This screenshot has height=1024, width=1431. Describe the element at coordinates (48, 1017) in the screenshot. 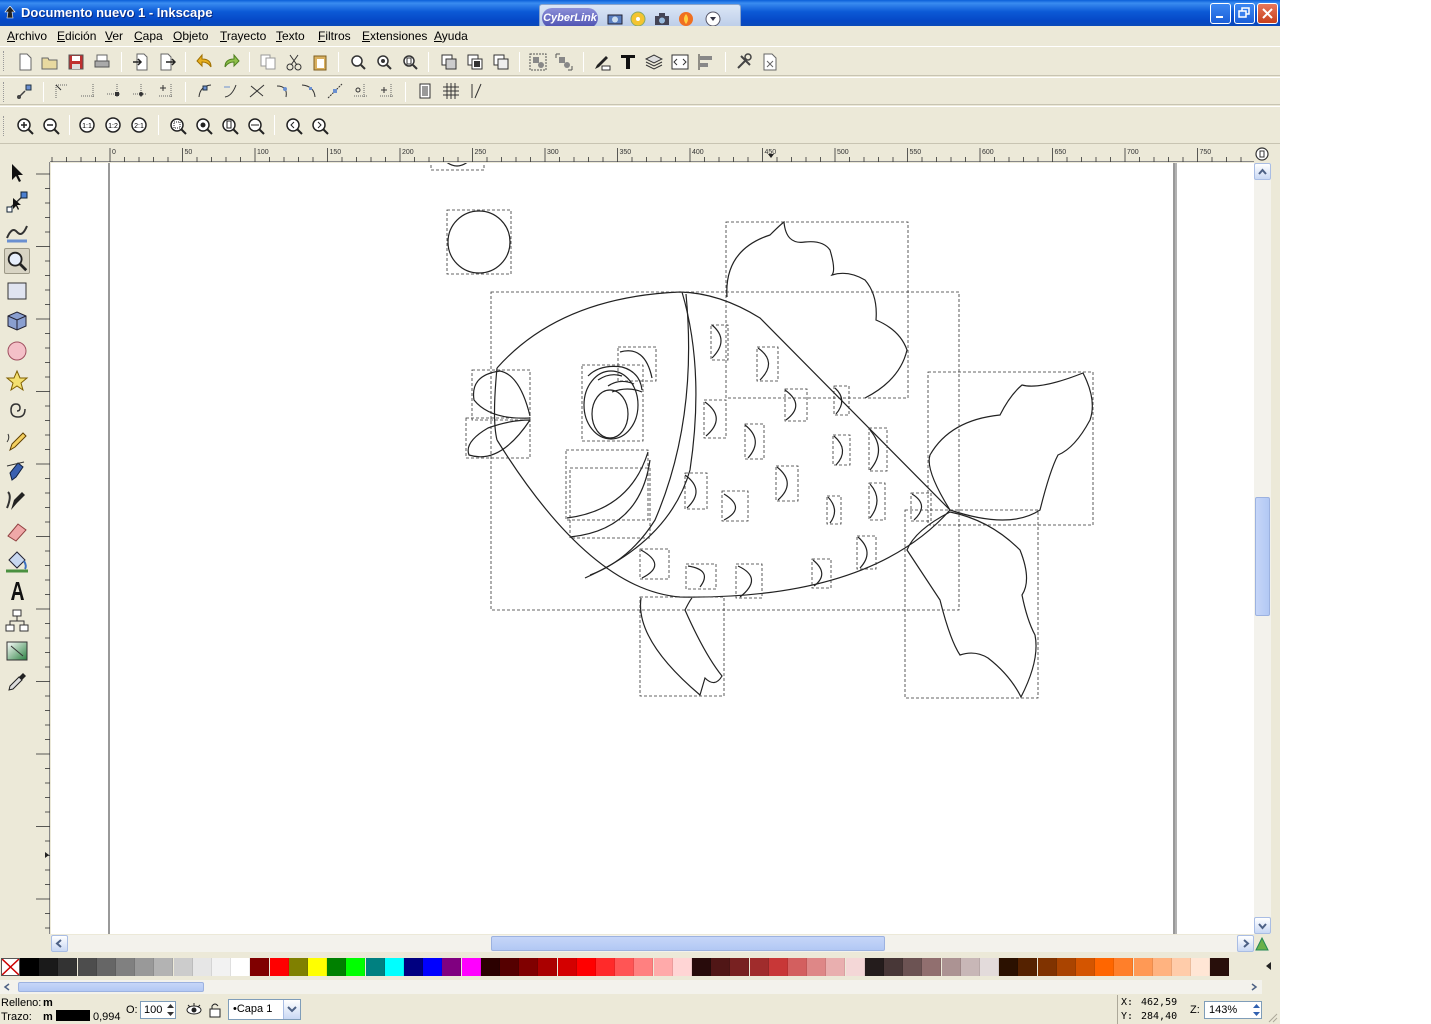

I see `stroke-value: m` at that location.